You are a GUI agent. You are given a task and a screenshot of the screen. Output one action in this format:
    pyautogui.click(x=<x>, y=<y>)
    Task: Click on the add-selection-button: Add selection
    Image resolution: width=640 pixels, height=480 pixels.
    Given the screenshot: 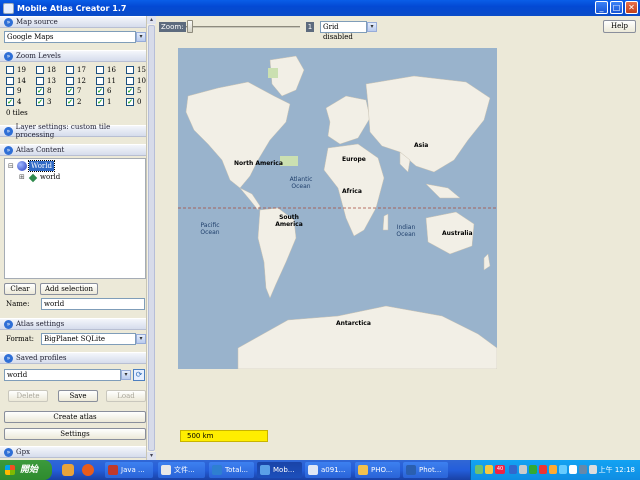 What is the action you would take?
    pyautogui.click(x=69, y=289)
    